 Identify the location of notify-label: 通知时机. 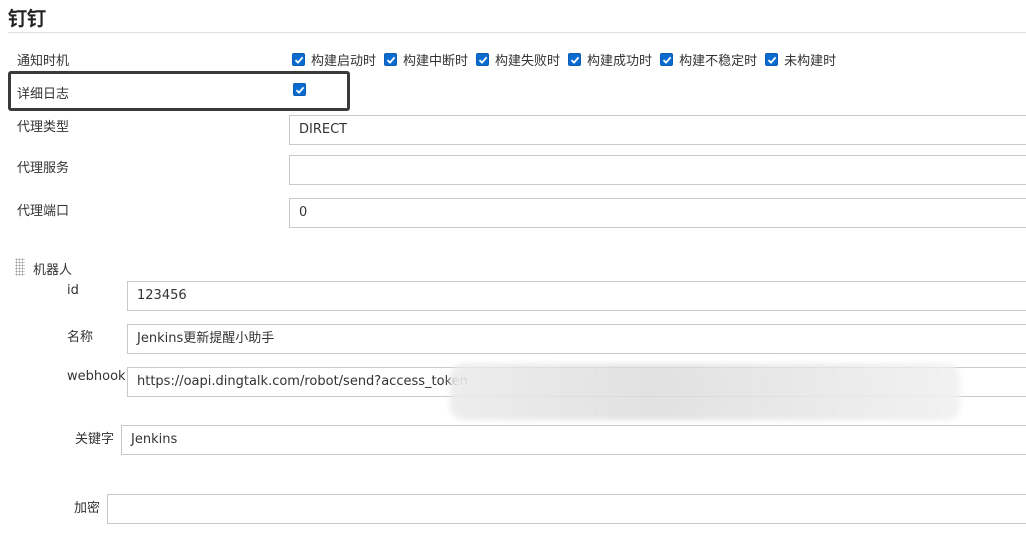
(43, 61).